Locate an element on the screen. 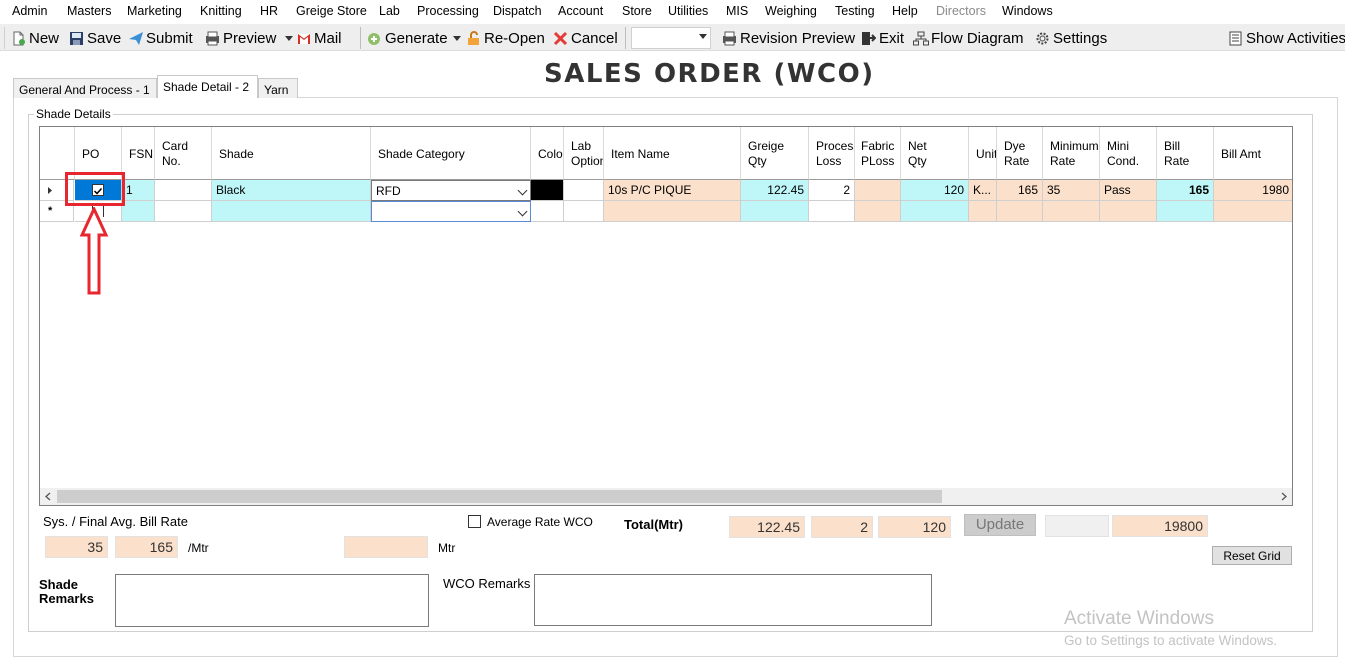 The width and height of the screenshot is (1345, 659). column-header-color: Color is located at coordinates (547, 153).